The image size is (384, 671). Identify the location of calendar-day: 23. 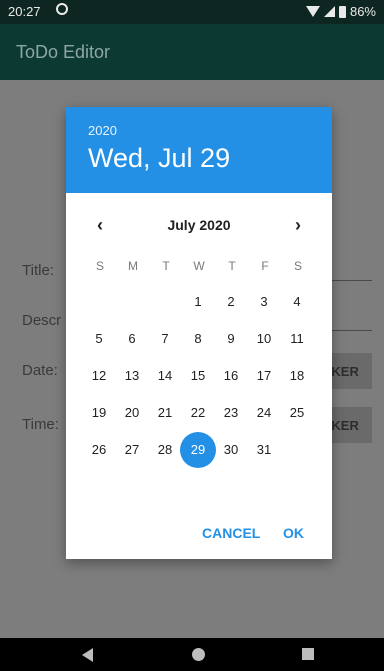
(231, 413).